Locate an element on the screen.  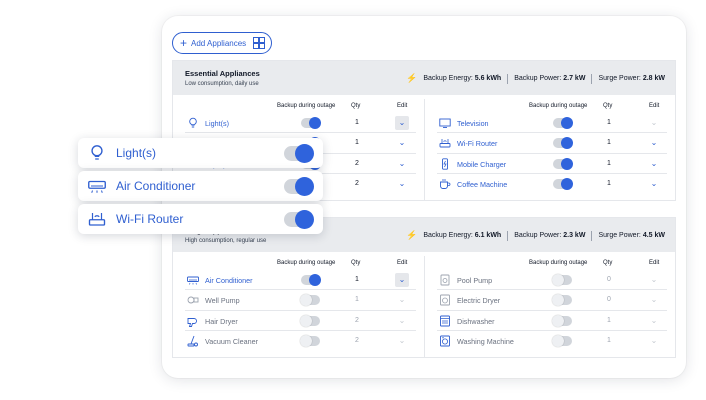
charger-icon is located at coordinates (445, 163).